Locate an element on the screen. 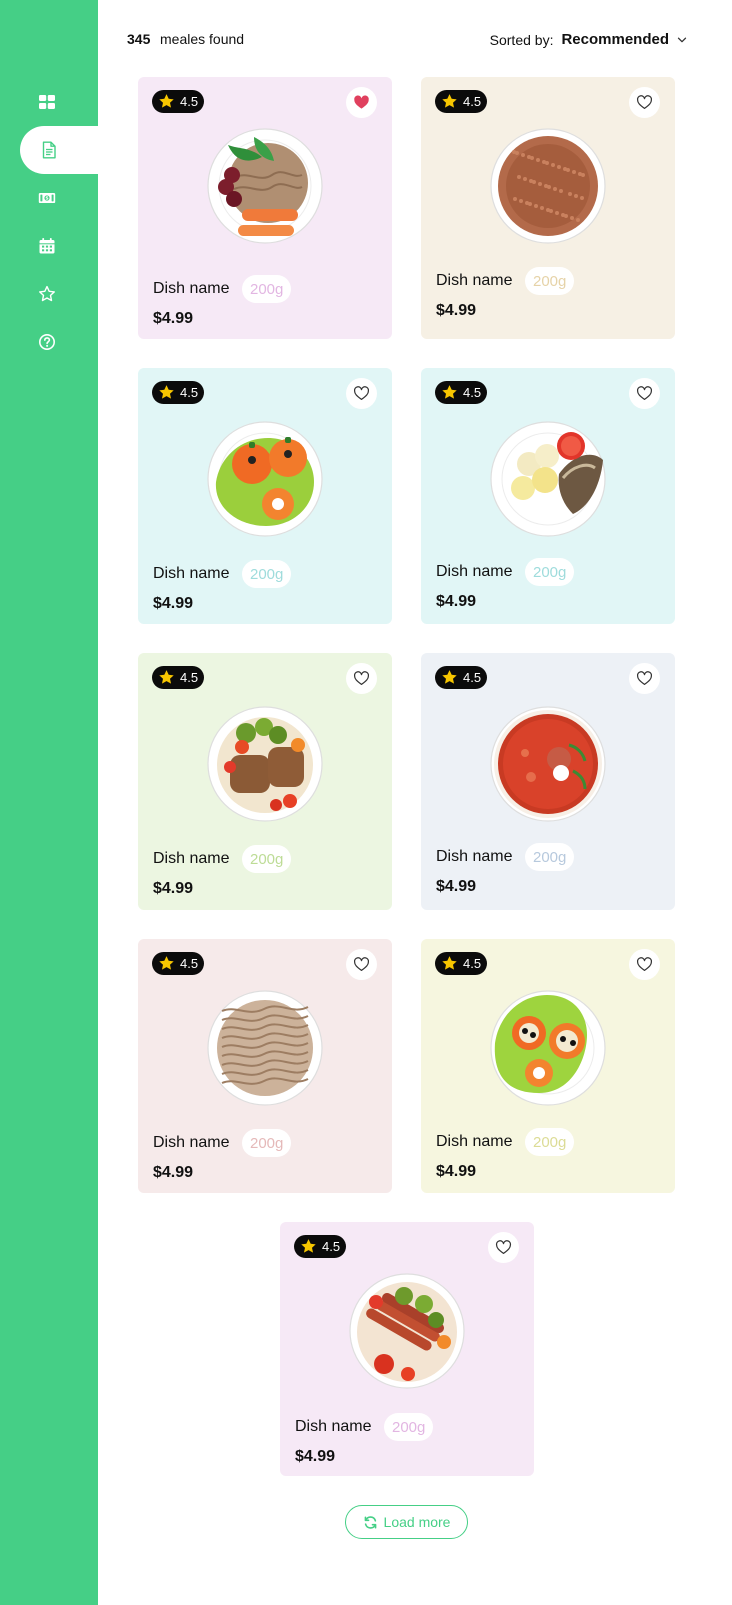 This screenshot has width=732, height=1605. sidebar-item-dashboard is located at coordinates (49, 102).